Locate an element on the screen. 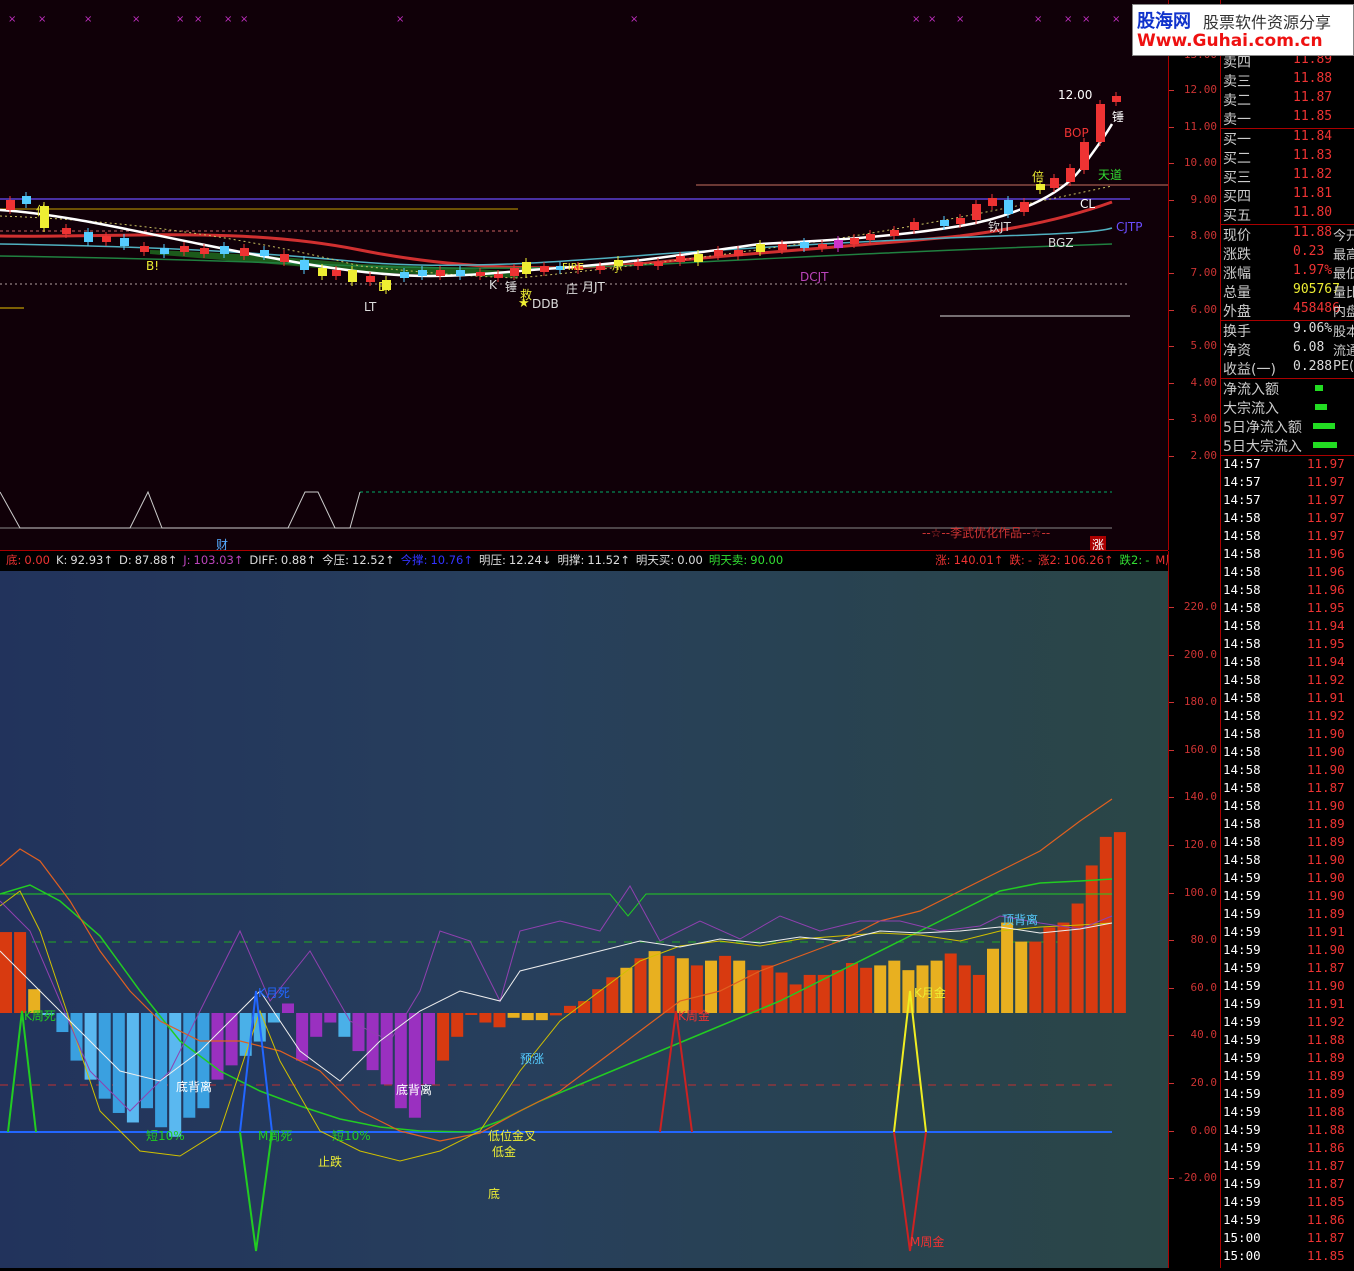  logo-tagline: 股票软件资源分享 is located at coordinates (1267, 22).